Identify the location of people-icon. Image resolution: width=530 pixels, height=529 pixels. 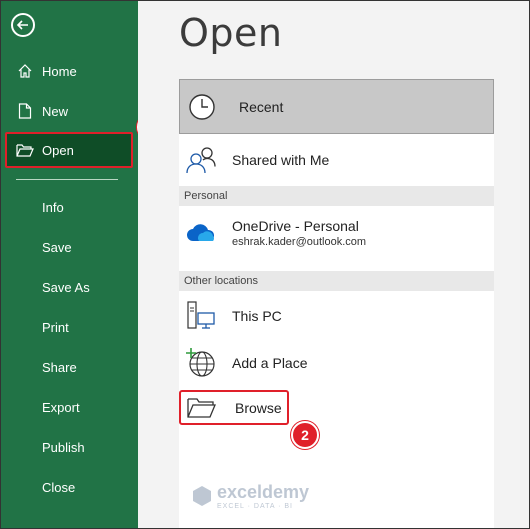
(201, 160).